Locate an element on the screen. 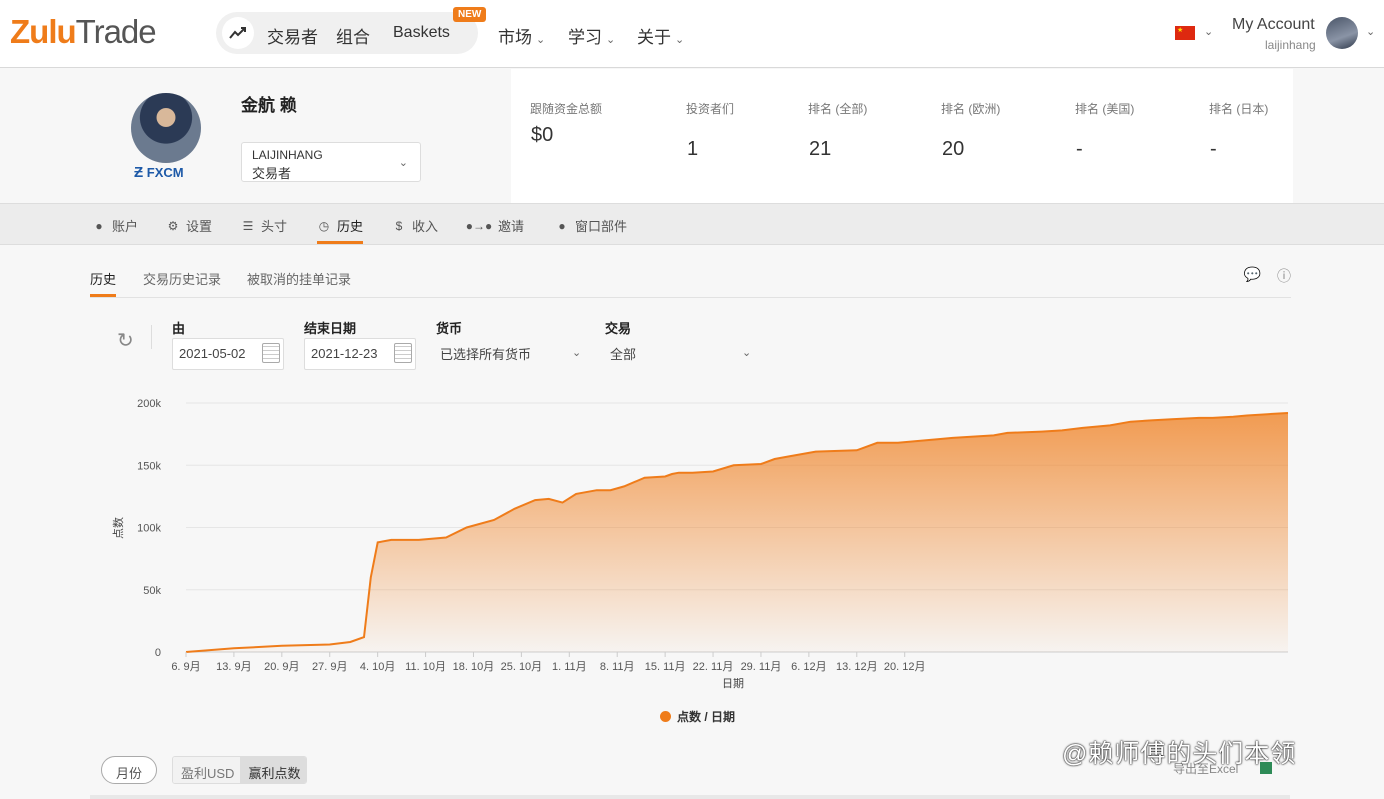 The width and height of the screenshot is (1384, 799). username-label: laijinhang is located at coordinates (1290, 45).